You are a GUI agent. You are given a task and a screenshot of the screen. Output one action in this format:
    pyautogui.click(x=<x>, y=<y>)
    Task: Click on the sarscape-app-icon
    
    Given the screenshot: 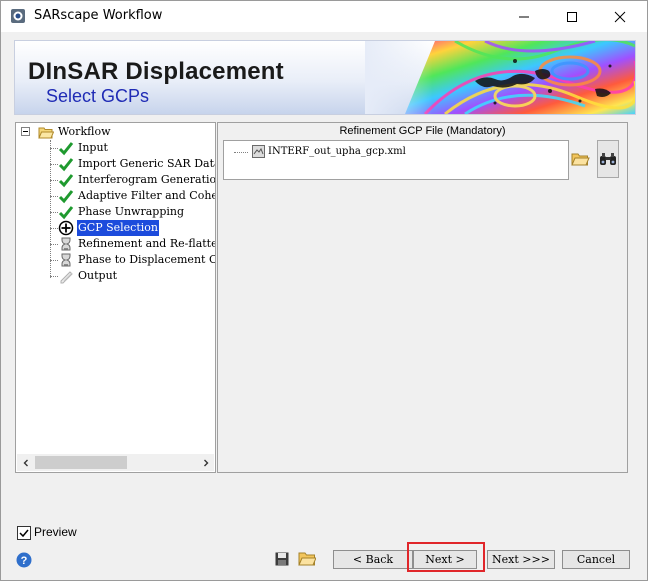 What is the action you would take?
    pyautogui.click(x=18, y=16)
    